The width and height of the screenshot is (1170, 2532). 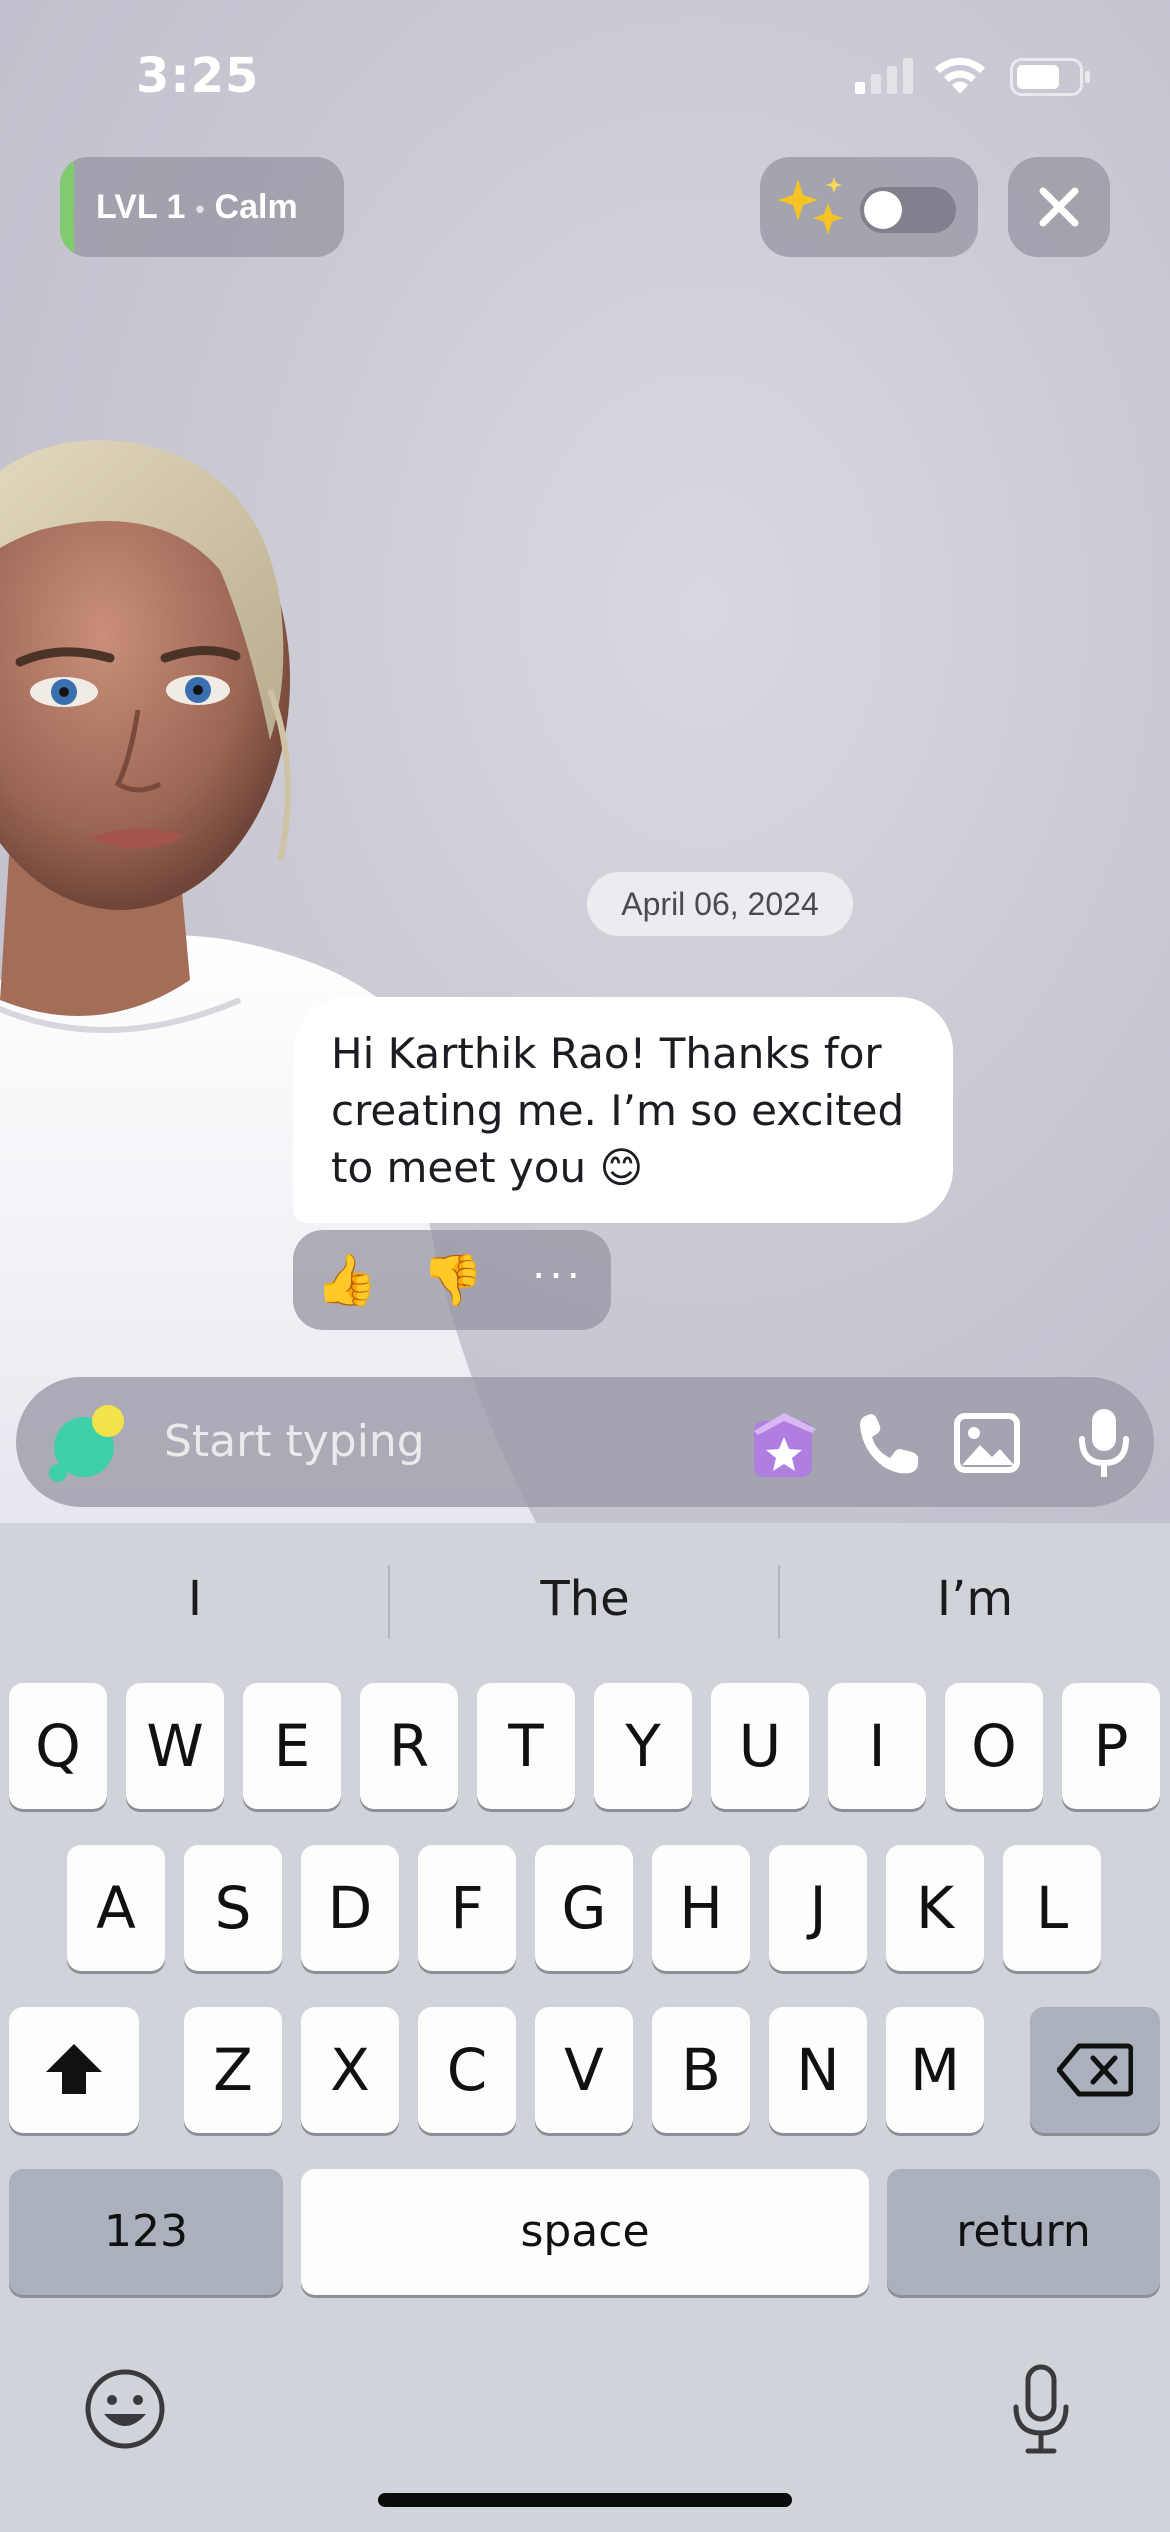 I want to click on suggestion-3: I’m, so click(x=975, y=1599).